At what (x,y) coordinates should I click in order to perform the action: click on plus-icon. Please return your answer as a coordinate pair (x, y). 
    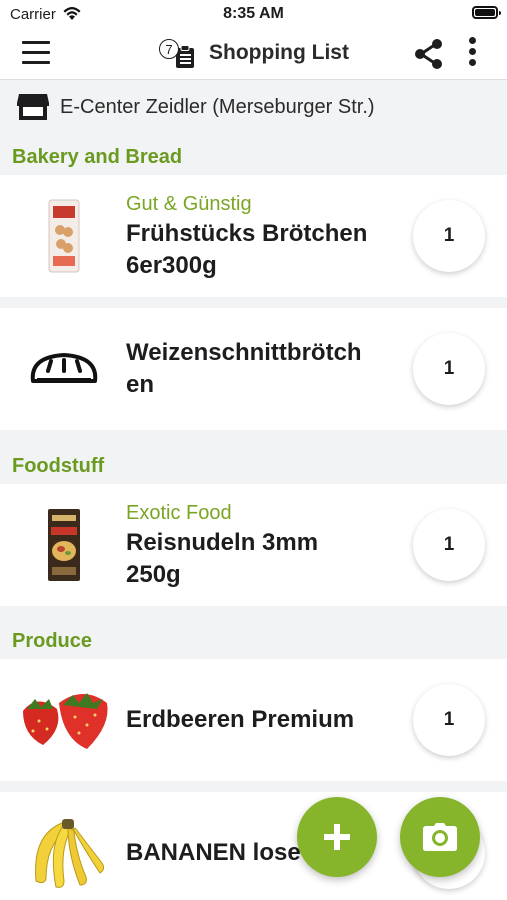
    Looking at the image, I should click on (337, 837).